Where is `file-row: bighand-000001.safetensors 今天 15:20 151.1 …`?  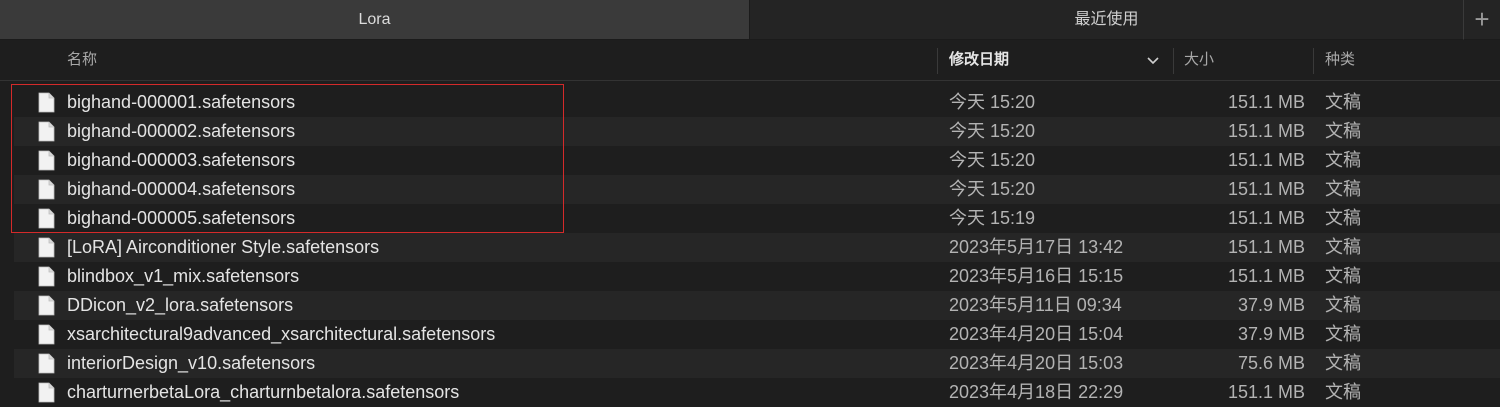
file-row: bighand-000001.safetensors 今天 15:20 151.1 … is located at coordinates (757, 102).